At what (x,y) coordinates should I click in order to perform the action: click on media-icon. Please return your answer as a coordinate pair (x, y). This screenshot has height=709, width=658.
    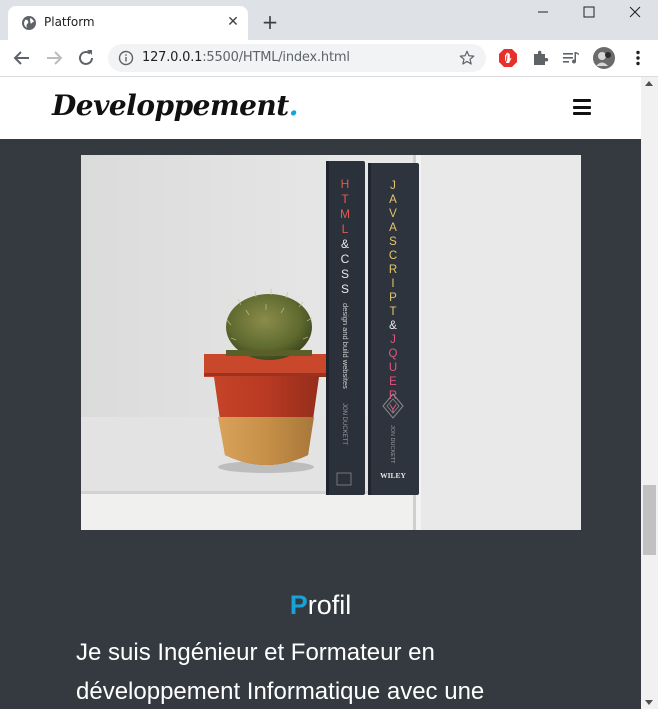
    Looking at the image, I should click on (571, 58).